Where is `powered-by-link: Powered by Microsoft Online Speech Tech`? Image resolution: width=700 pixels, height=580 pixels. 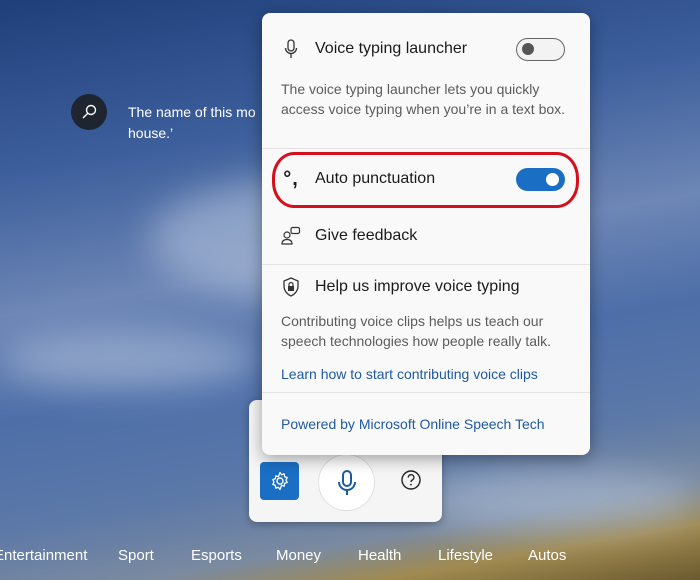
powered-by-link: Powered by Microsoft Online Speech Tech is located at coordinates (413, 424).